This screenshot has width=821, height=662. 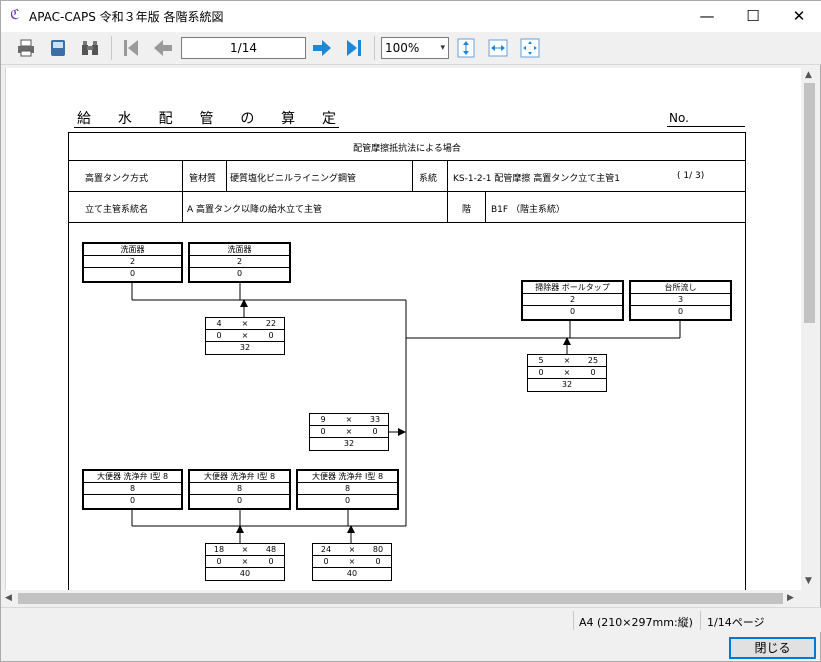 I want to click on title-char: 算, so click(x=288, y=119).